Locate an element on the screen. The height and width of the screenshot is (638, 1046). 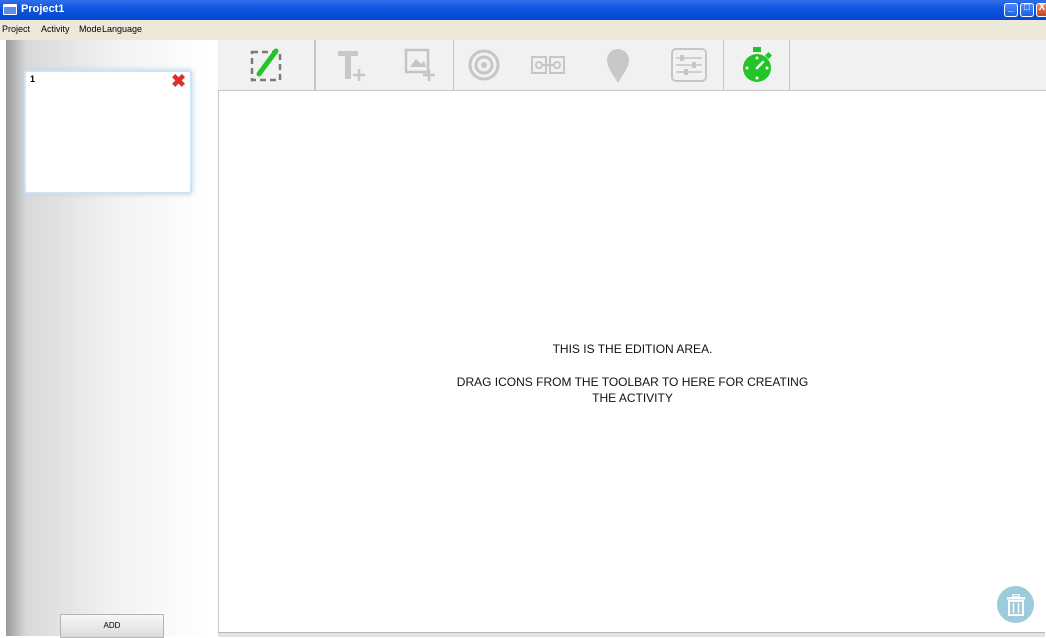
maximize-icon: □ is located at coordinates (1027, 7).